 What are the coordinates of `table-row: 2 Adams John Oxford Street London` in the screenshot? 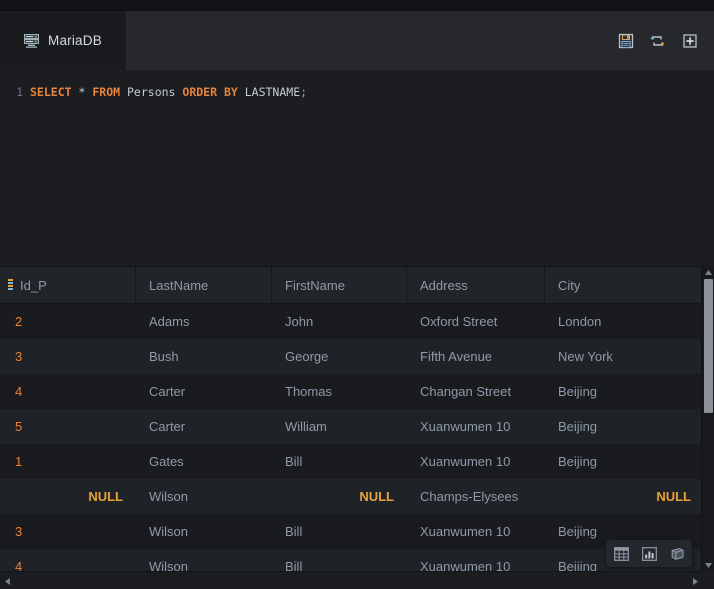 It's located at (357, 321).